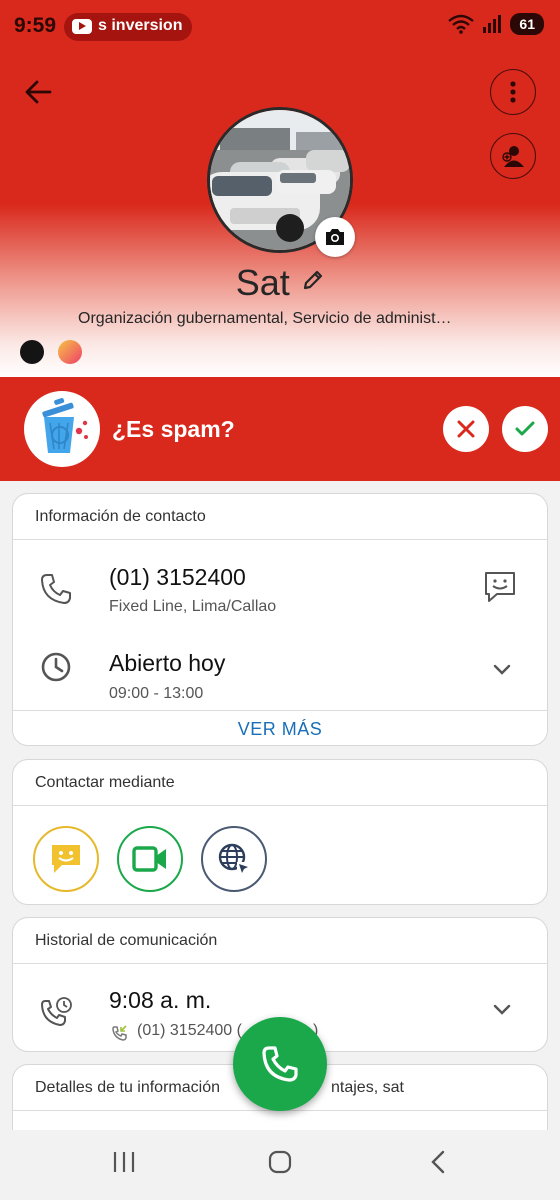  What do you see at coordinates (189, 1030) in the screenshot?
I see `history-number: (01) 3152400 (` at bounding box center [189, 1030].